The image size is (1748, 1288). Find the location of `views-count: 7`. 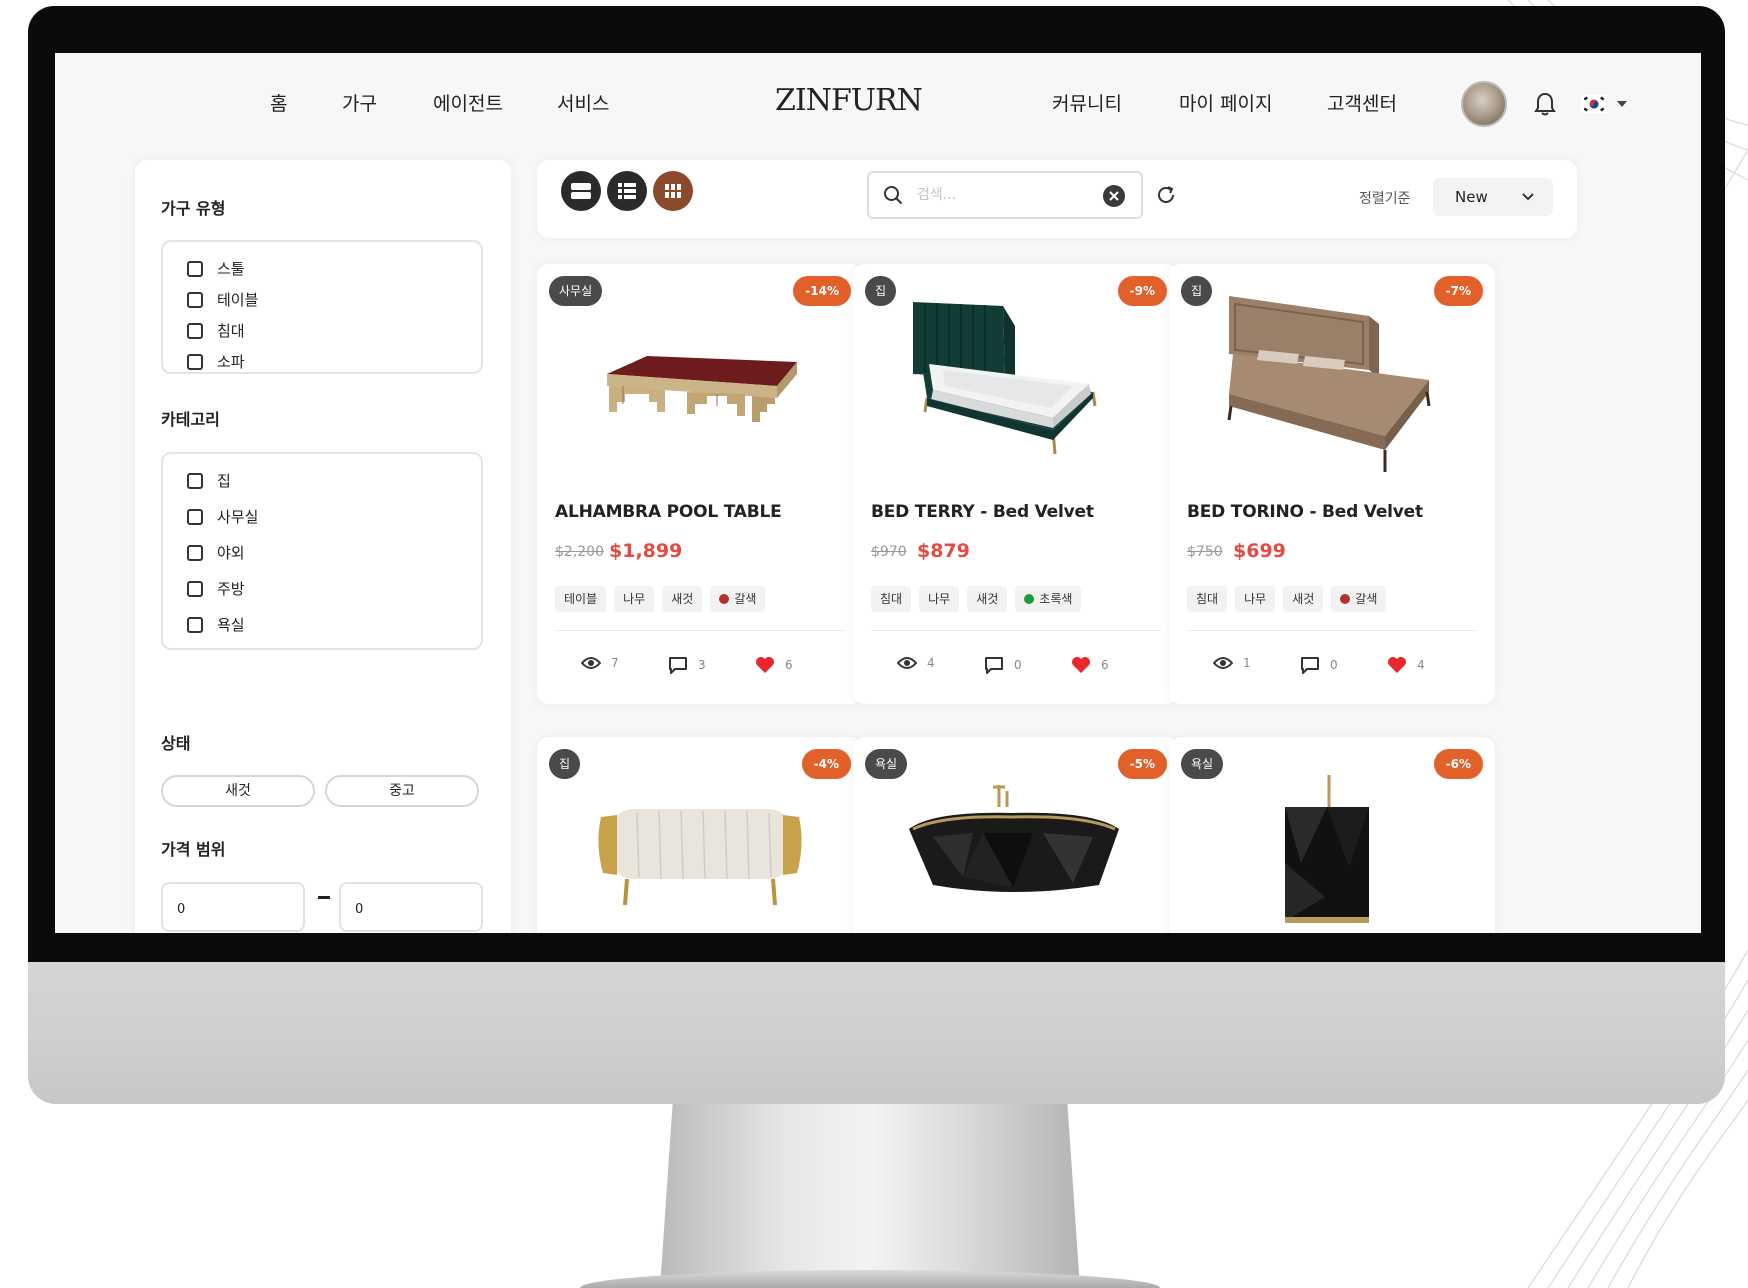

views-count: 7 is located at coordinates (615, 663).